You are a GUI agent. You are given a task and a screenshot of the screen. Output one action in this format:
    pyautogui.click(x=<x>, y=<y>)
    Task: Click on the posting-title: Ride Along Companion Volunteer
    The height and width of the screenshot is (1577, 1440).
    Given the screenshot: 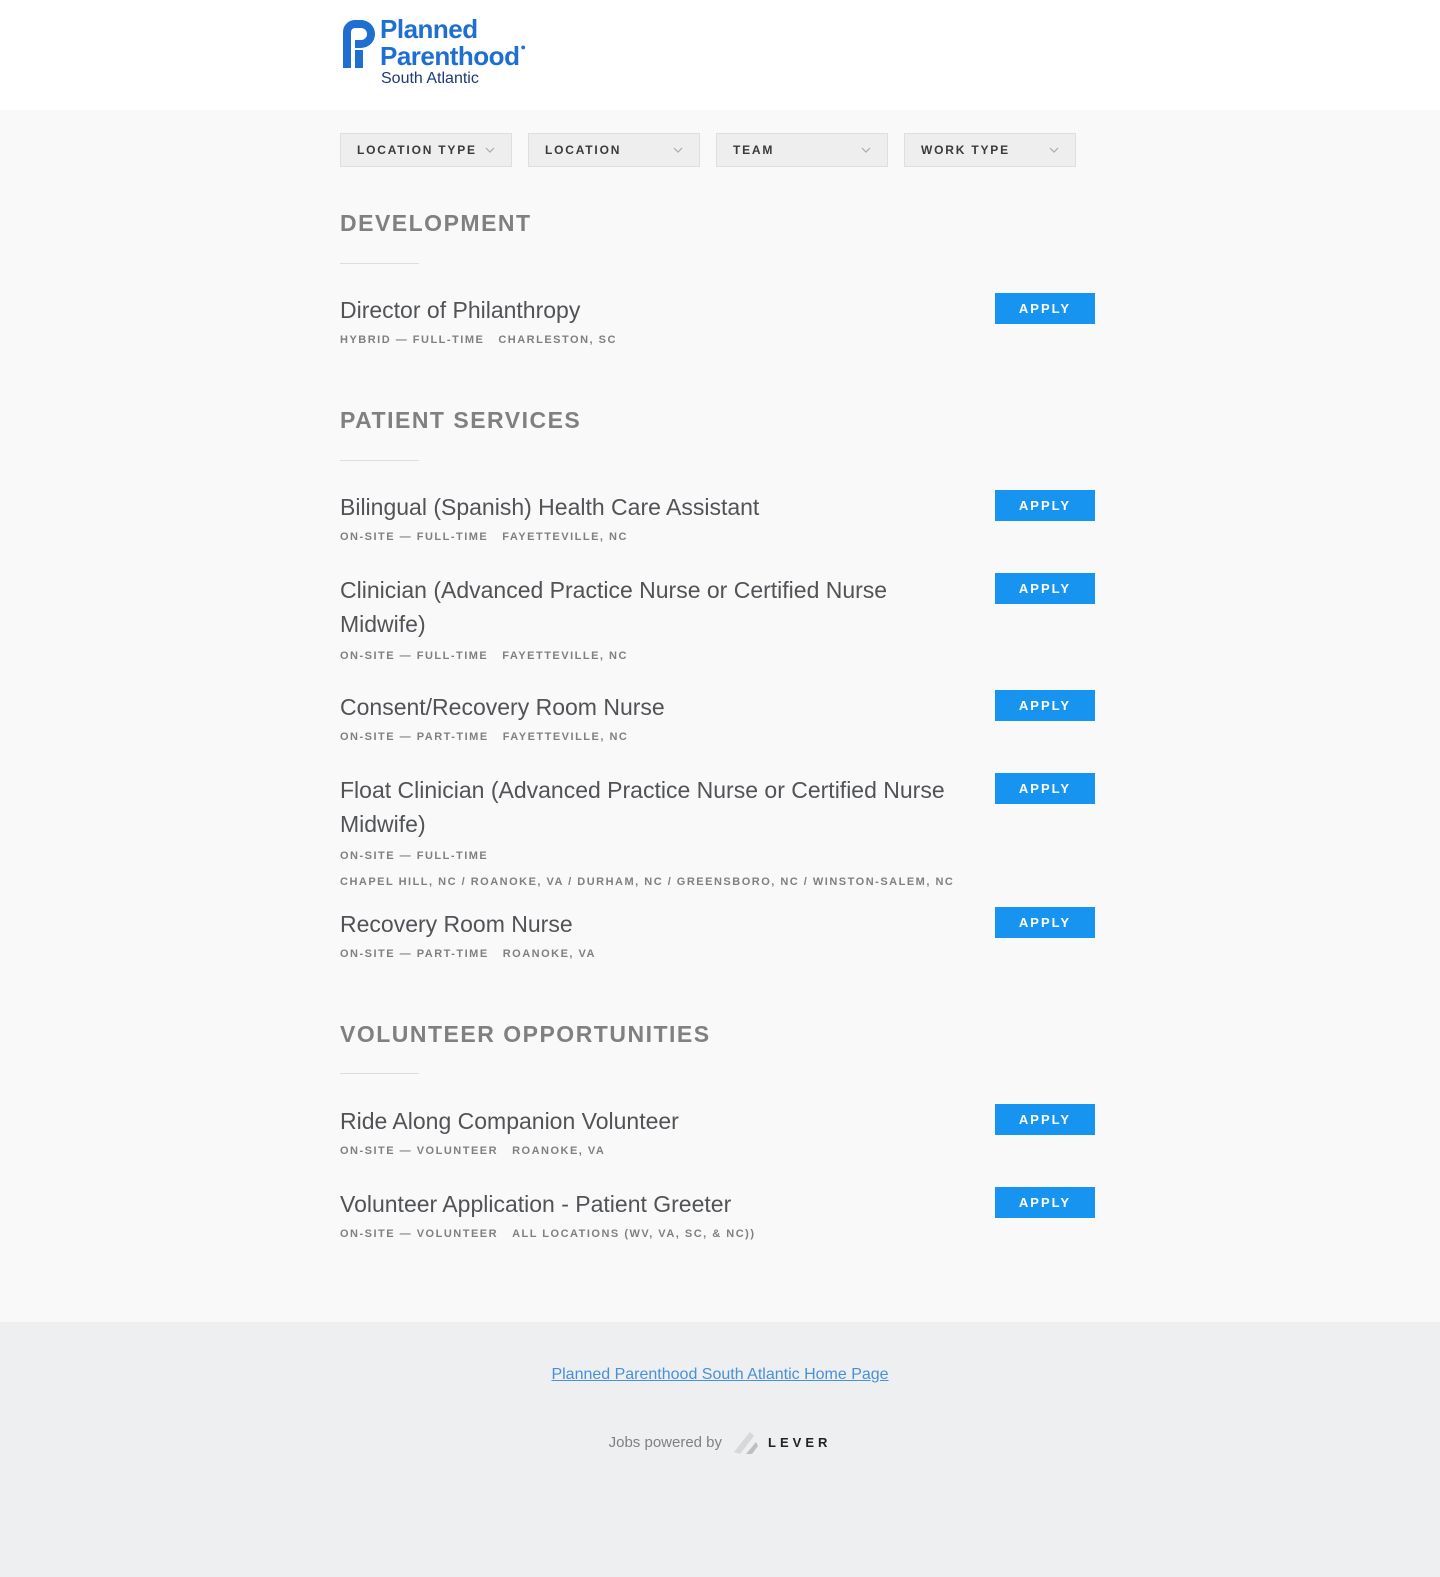 What is the action you would take?
    pyautogui.click(x=655, y=1121)
    